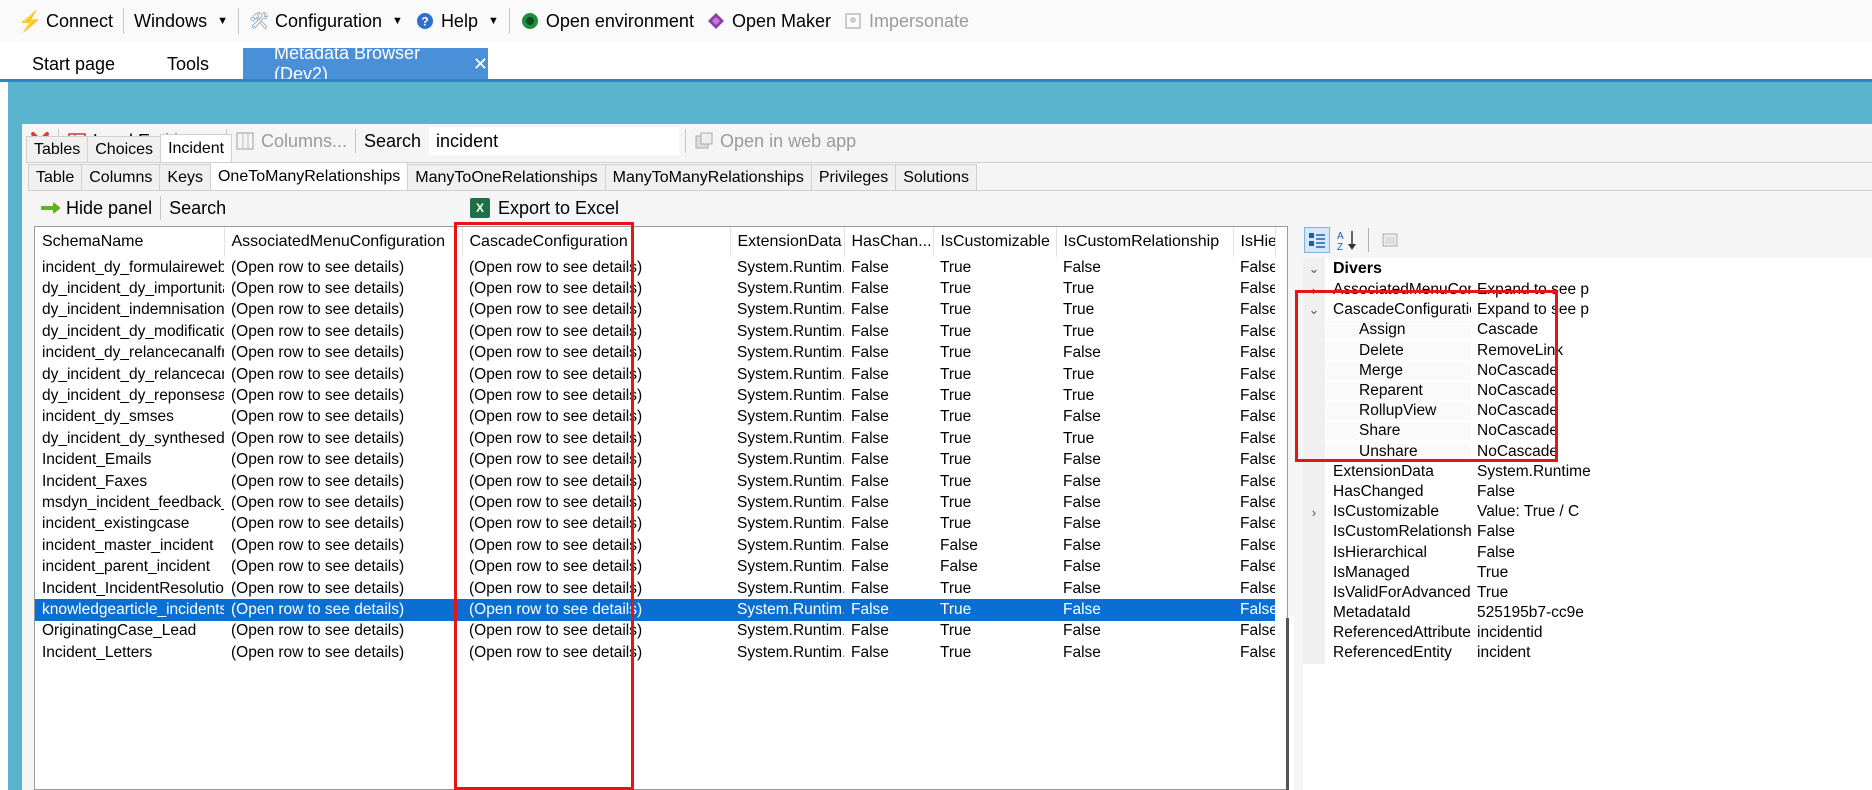 This screenshot has width=1872, height=790. I want to click on property-row: Reparent NoCascade, so click(1587, 391).